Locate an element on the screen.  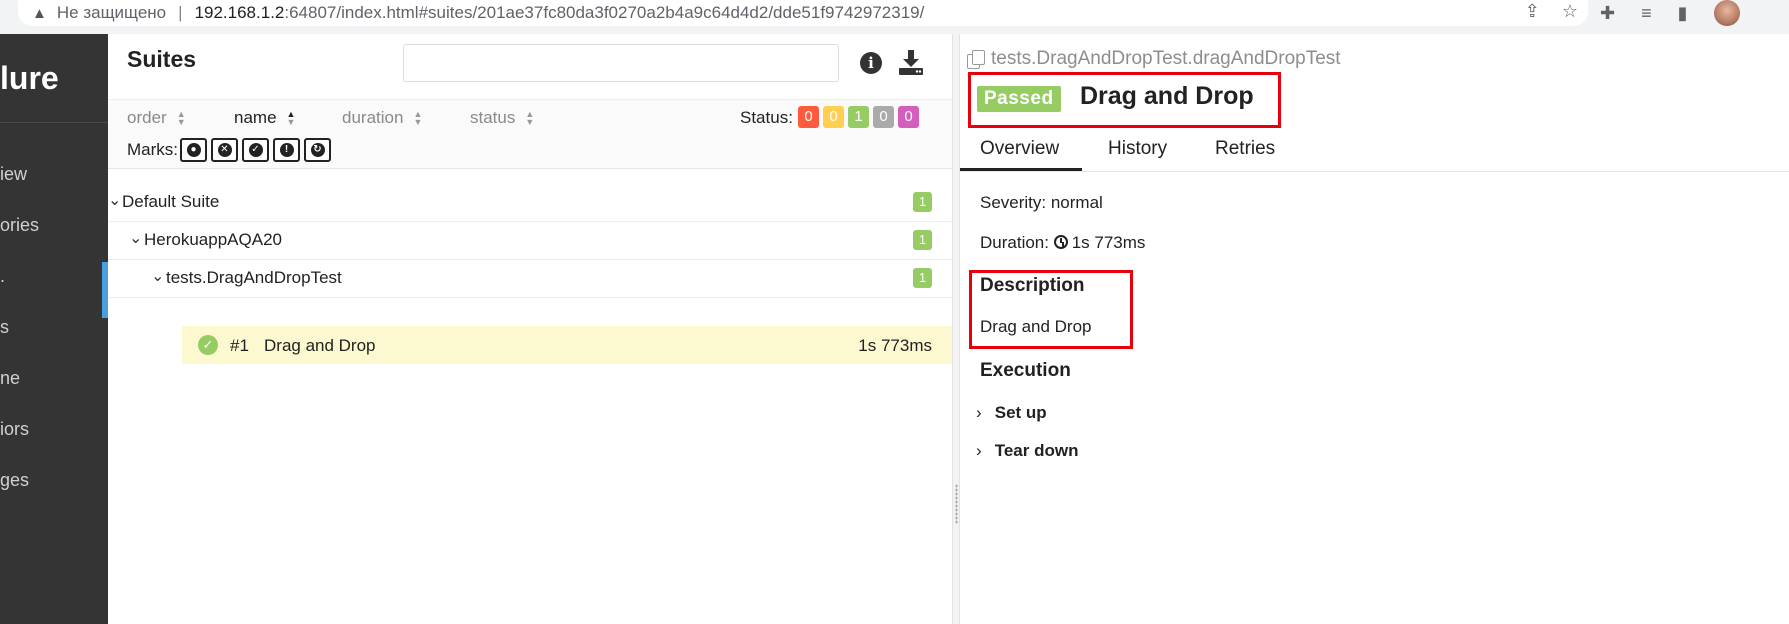
sort-duration: duration ▲ ▼ is located at coordinates (382, 118).